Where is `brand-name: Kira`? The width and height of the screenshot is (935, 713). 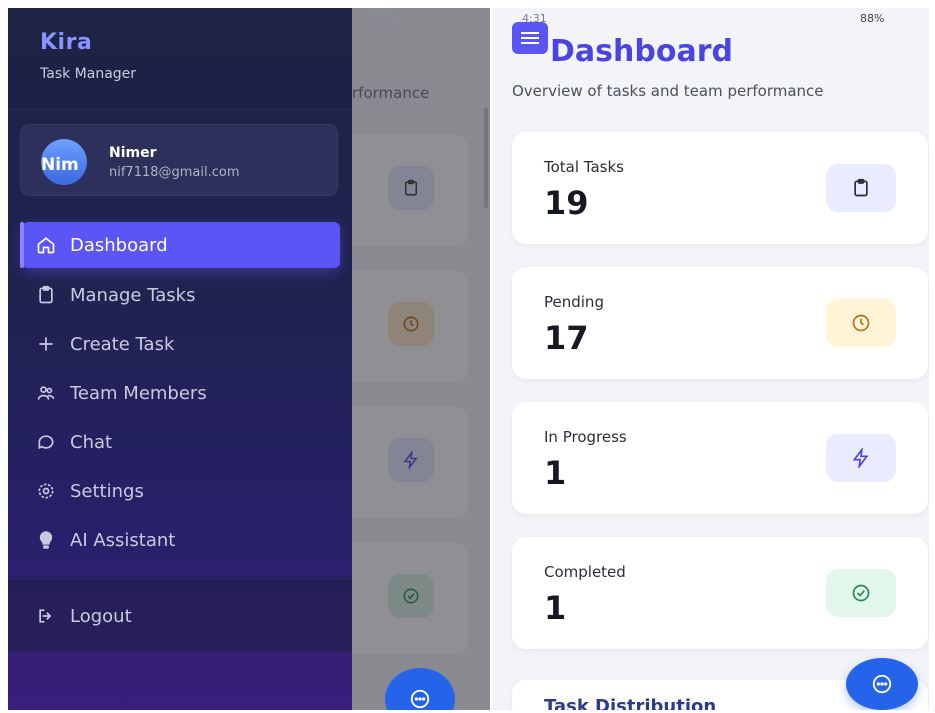
brand-name: Kira is located at coordinates (66, 42).